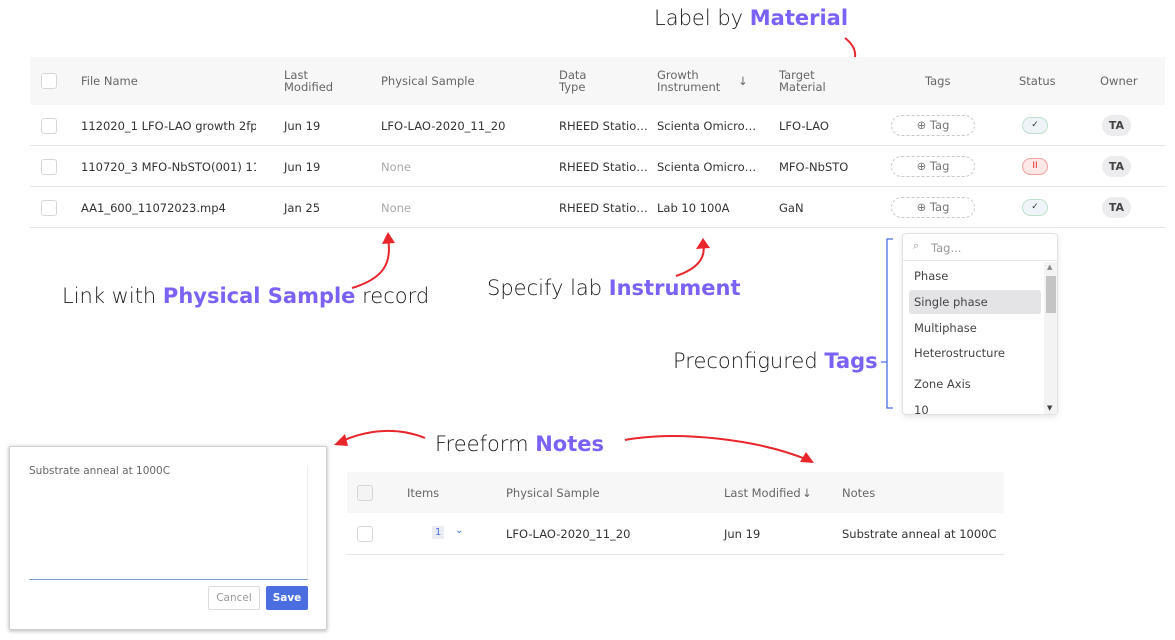 The height and width of the screenshot is (640, 1175). What do you see at coordinates (1035, 166) in the screenshot?
I see `status-paused-icon: II` at bounding box center [1035, 166].